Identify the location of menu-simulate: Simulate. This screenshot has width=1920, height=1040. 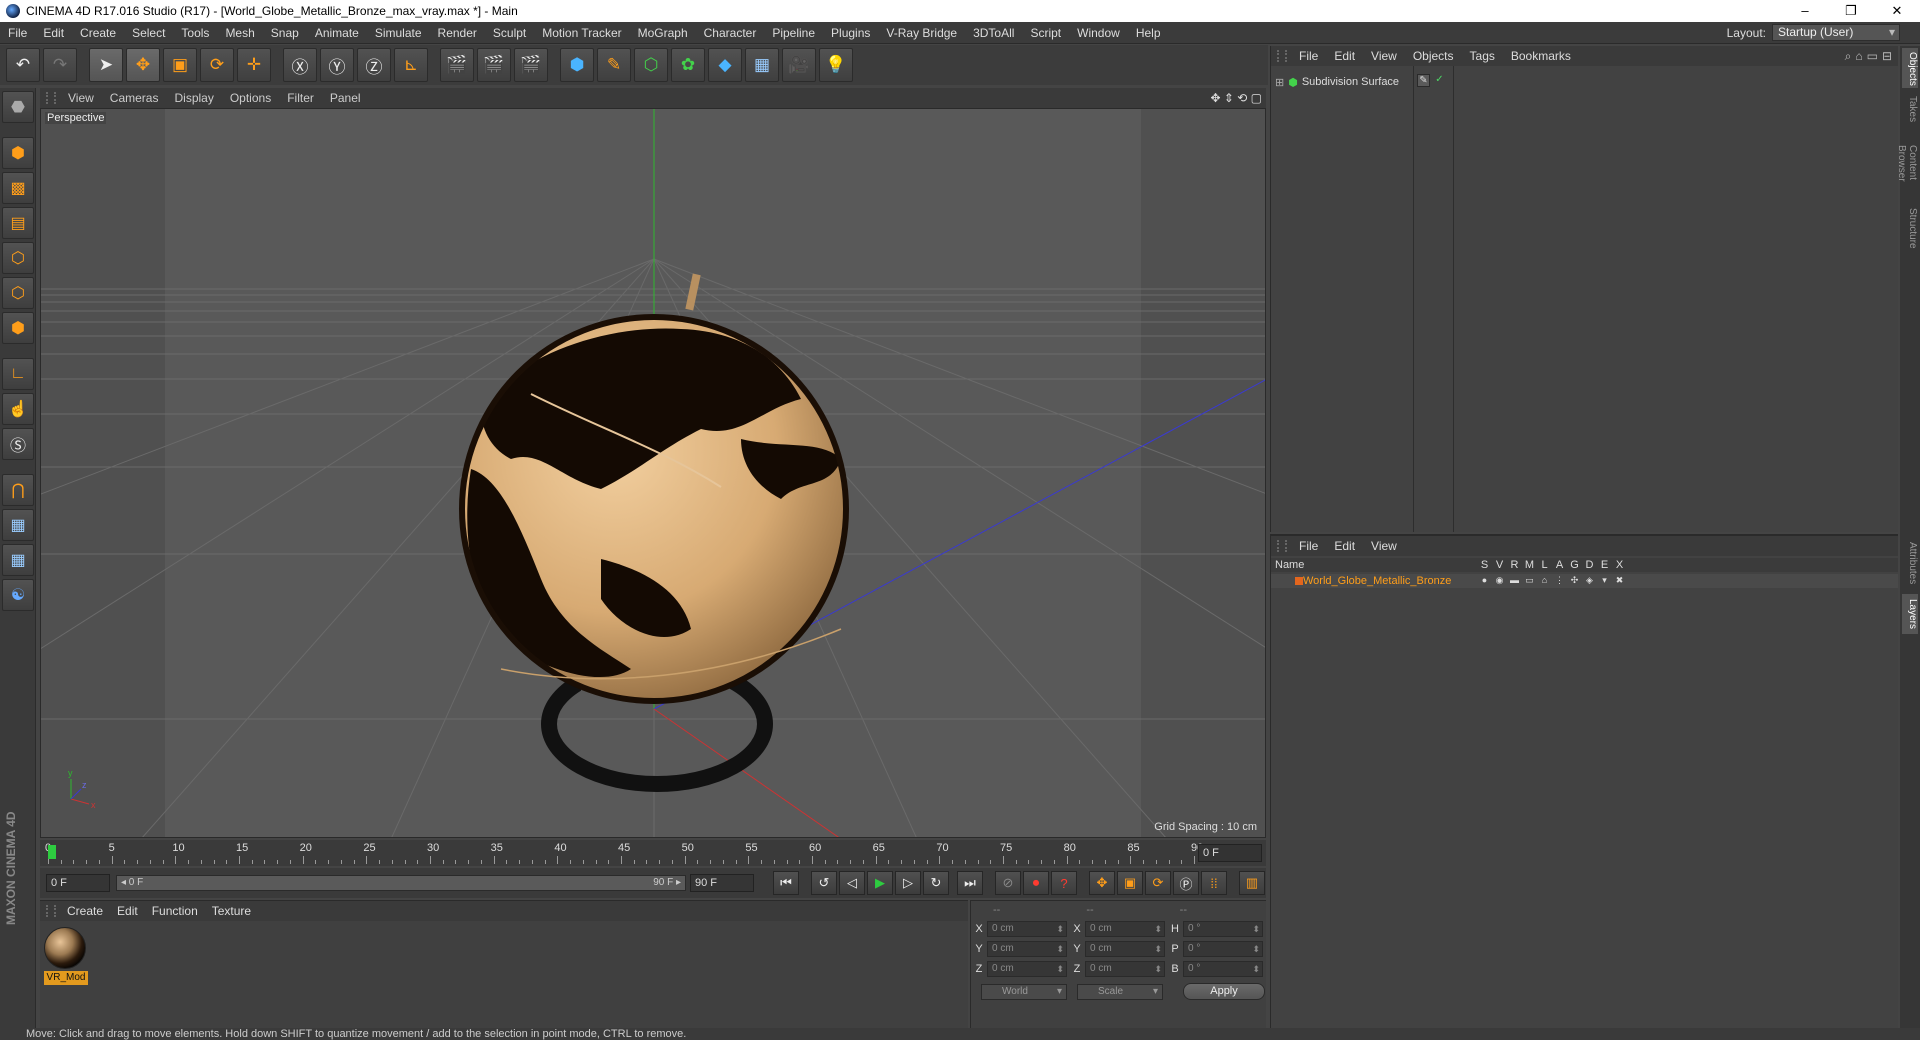
(398, 33).